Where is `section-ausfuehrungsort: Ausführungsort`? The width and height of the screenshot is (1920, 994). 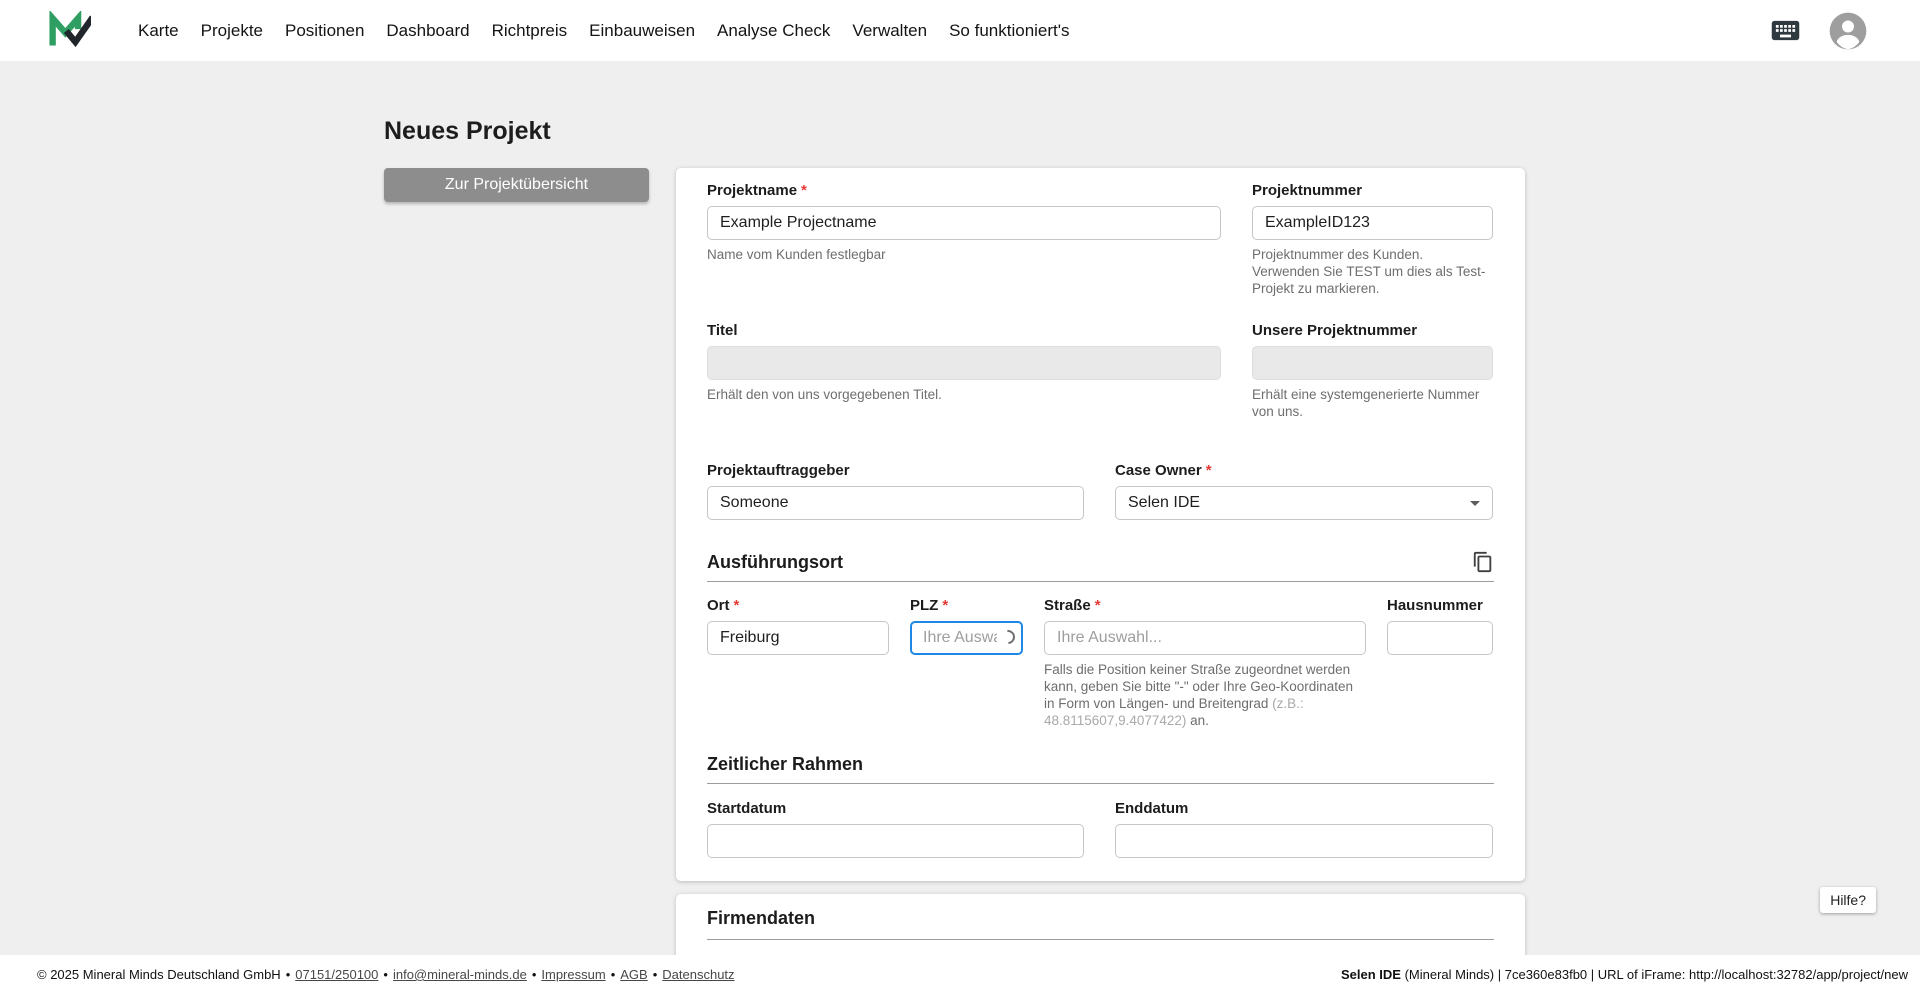 section-ausfuehrungsort: Ausführungsort is located at coordinates (1100, 566).